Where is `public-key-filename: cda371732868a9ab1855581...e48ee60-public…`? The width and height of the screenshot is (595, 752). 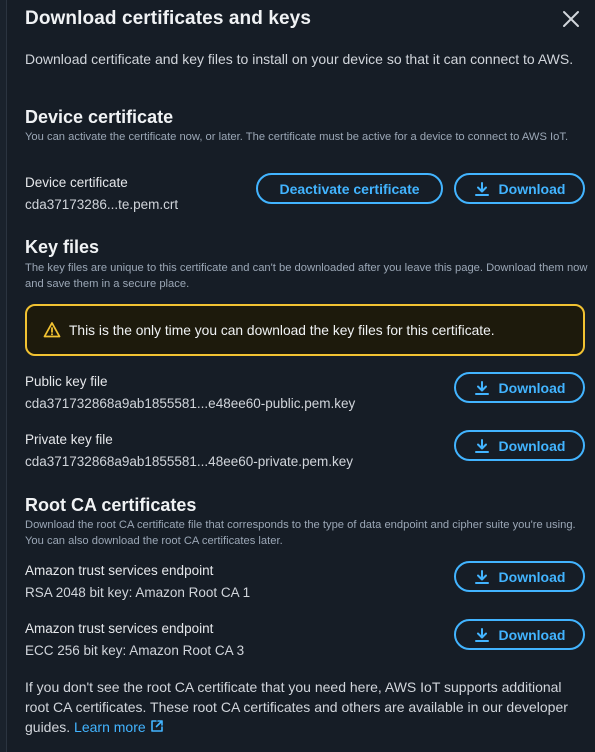
public-key-filename: cda371732868a9ab1855581...e48ee60-public… is located at coordinates (190, 403).